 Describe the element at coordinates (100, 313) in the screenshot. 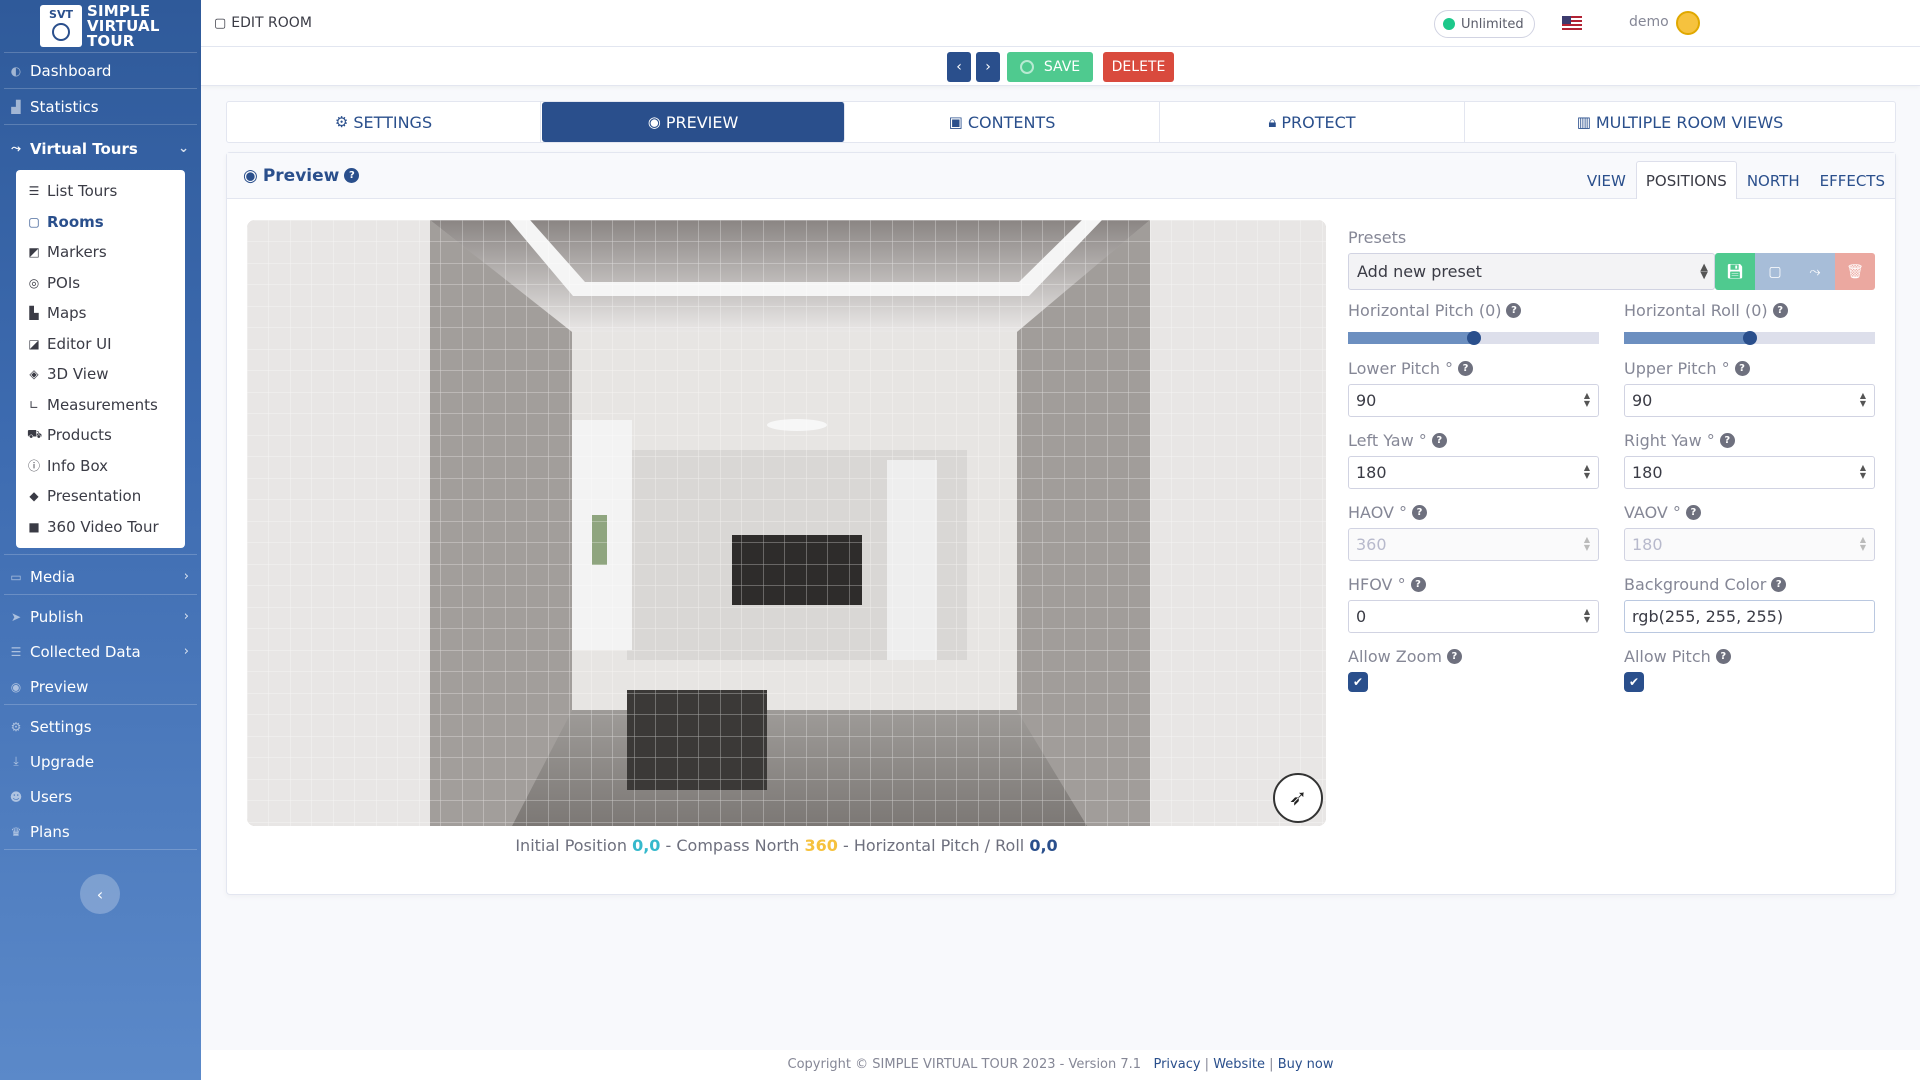

I see `submenu-item-maps: ▙ Maps` at that location.